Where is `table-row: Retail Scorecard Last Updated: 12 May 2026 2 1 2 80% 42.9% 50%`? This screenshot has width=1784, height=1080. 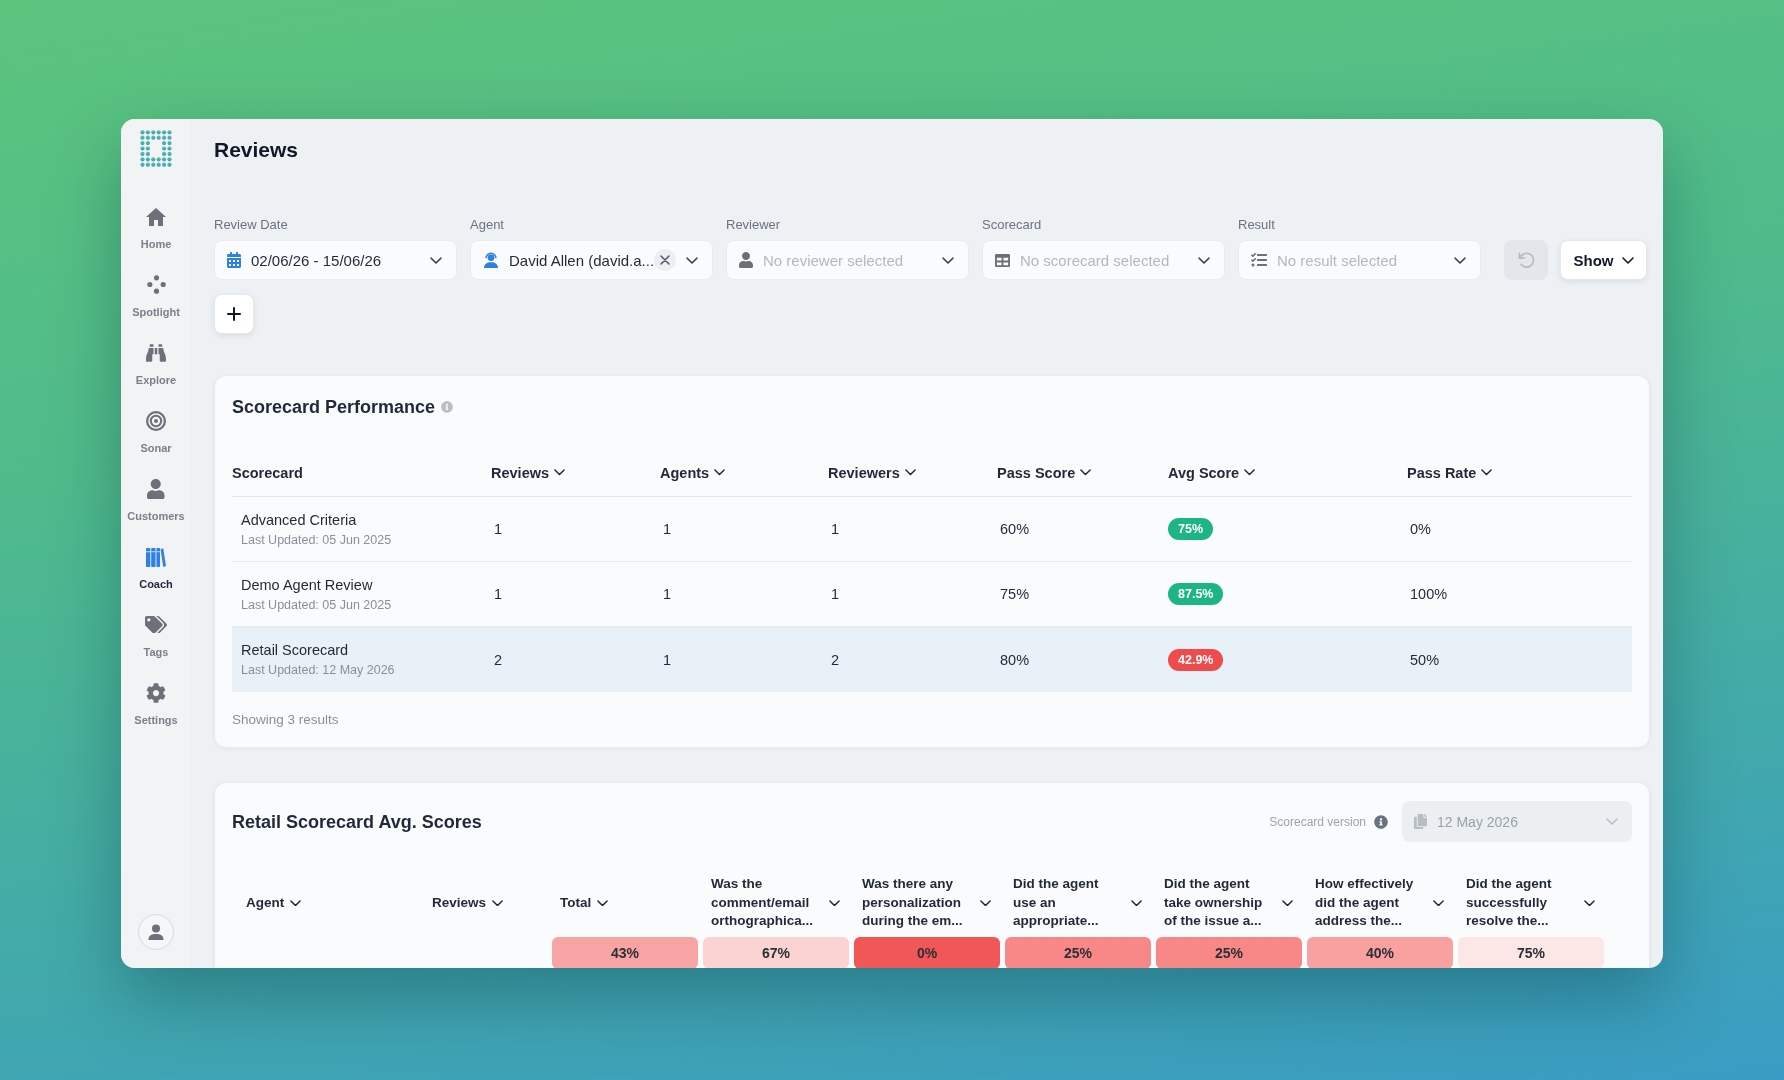 table-row: Retail Scorecard Last Updated: 12 May 2026 2 1 2 80% 42.9% 50% is located at coordinates (932, 659).